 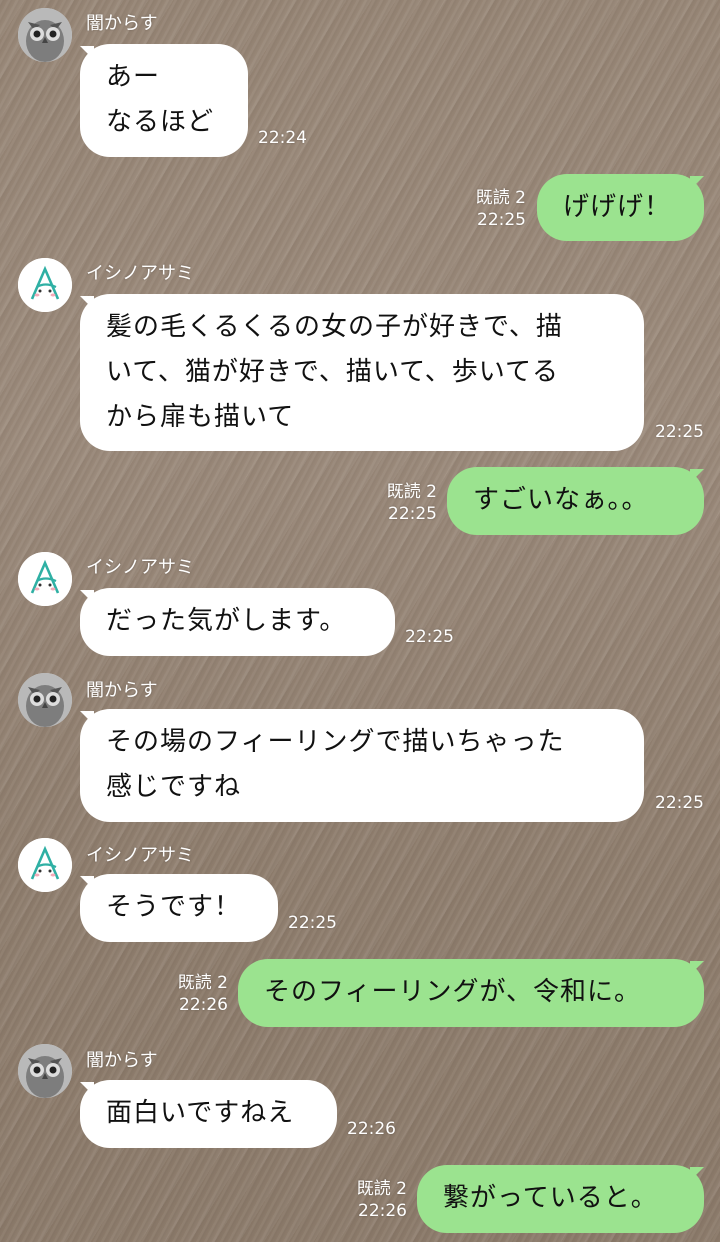 I want to click on message-bubble: すごいなぁ。。, so click(x=575, y=501).